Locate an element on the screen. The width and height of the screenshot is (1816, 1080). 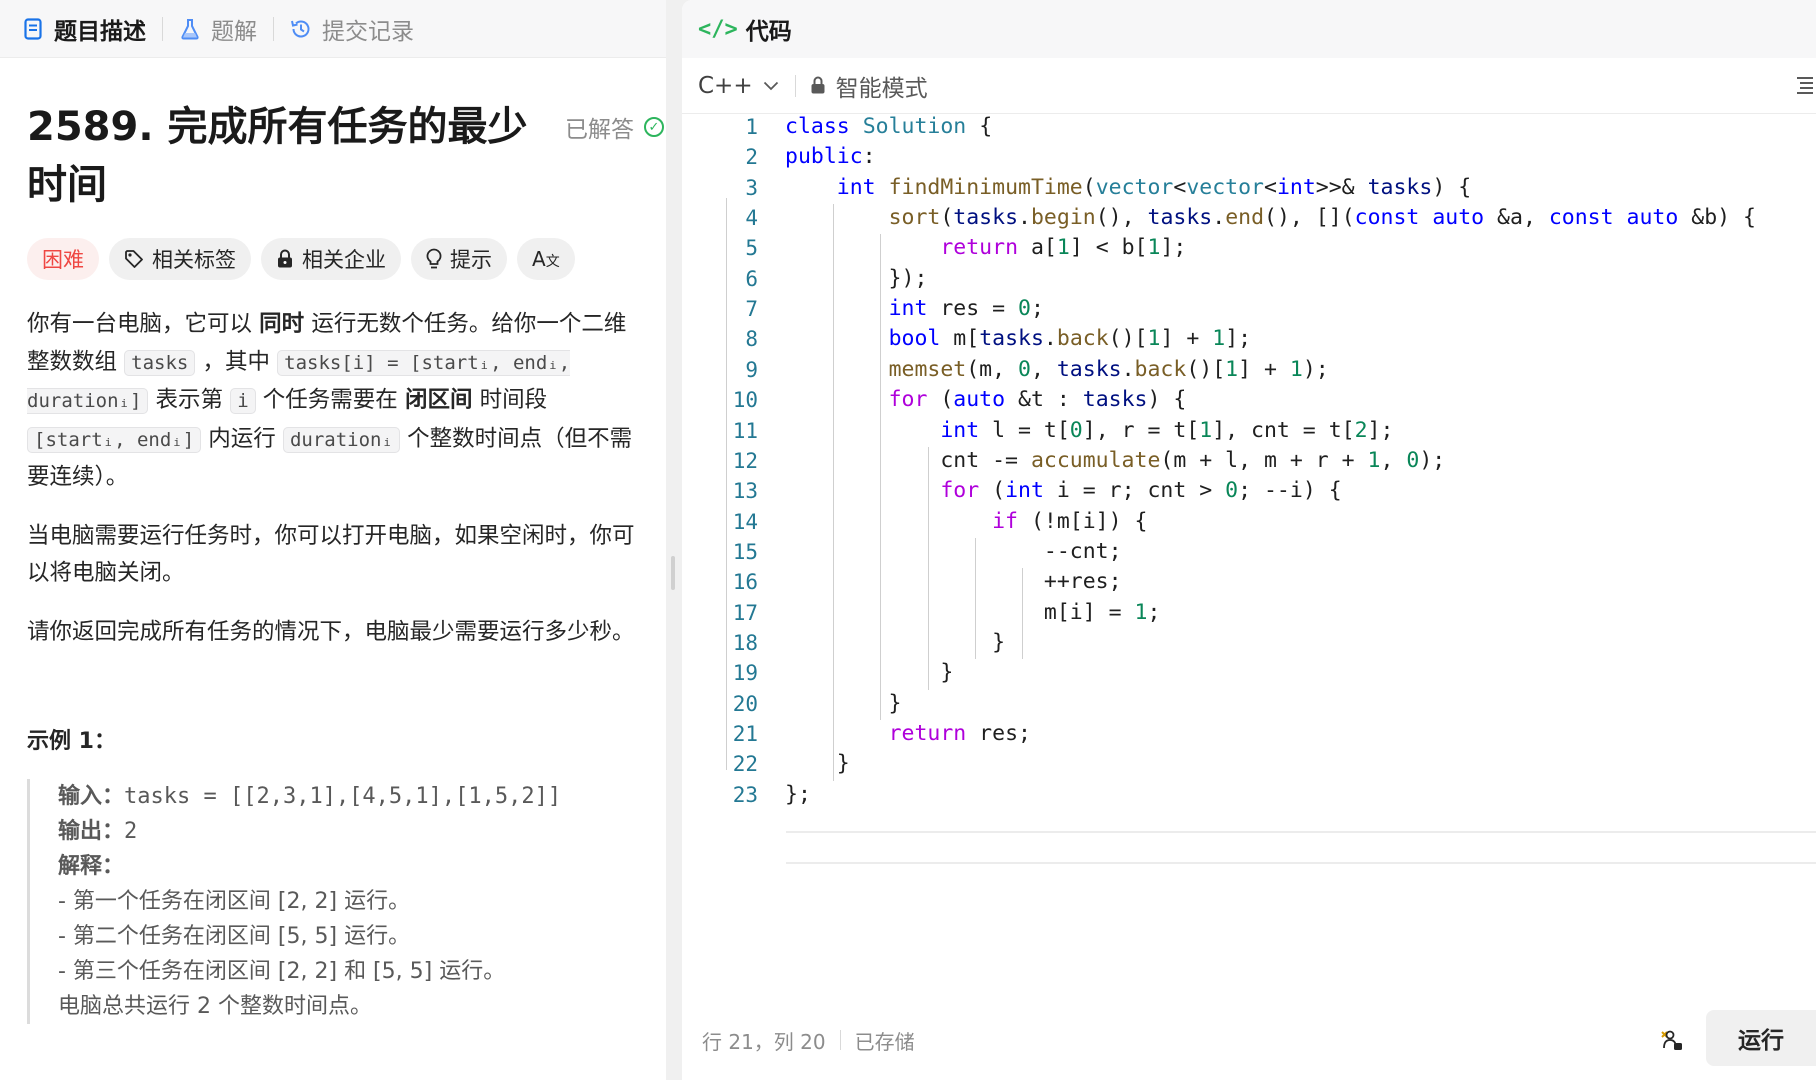
code-line: ++res; is located at coordinates (953, 582).